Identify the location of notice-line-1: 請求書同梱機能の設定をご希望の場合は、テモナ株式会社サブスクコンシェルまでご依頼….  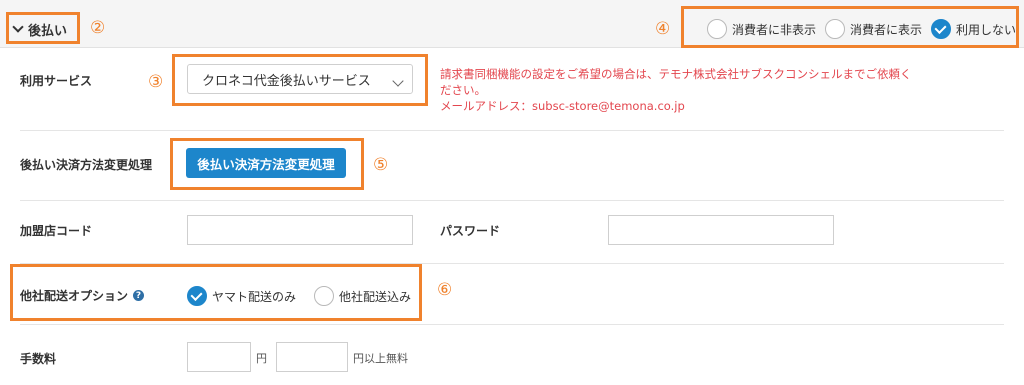
(676, 74).